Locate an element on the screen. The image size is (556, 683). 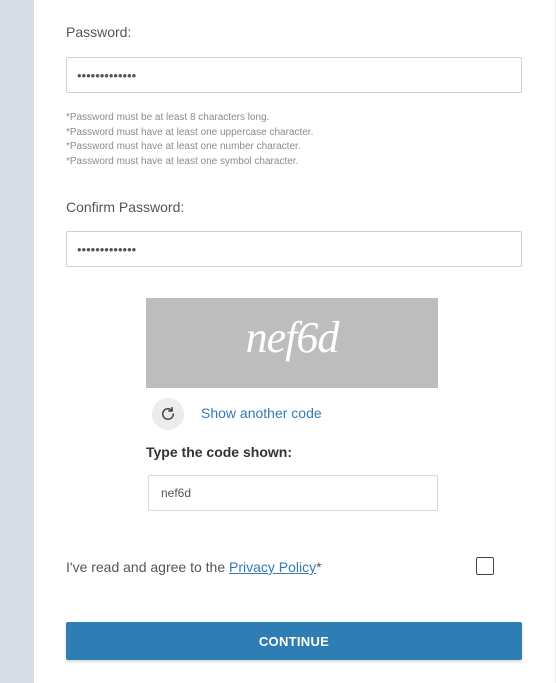
privacy-agreement-checkbox is located at coordinates (485, 566).